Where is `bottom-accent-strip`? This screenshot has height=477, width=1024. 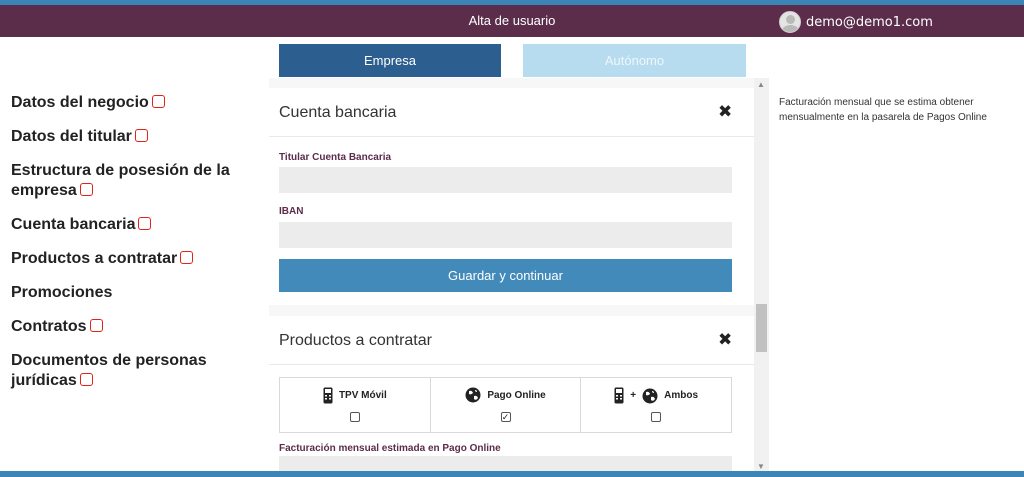
bottom-accent-strip is located at coordinates (512, 474).